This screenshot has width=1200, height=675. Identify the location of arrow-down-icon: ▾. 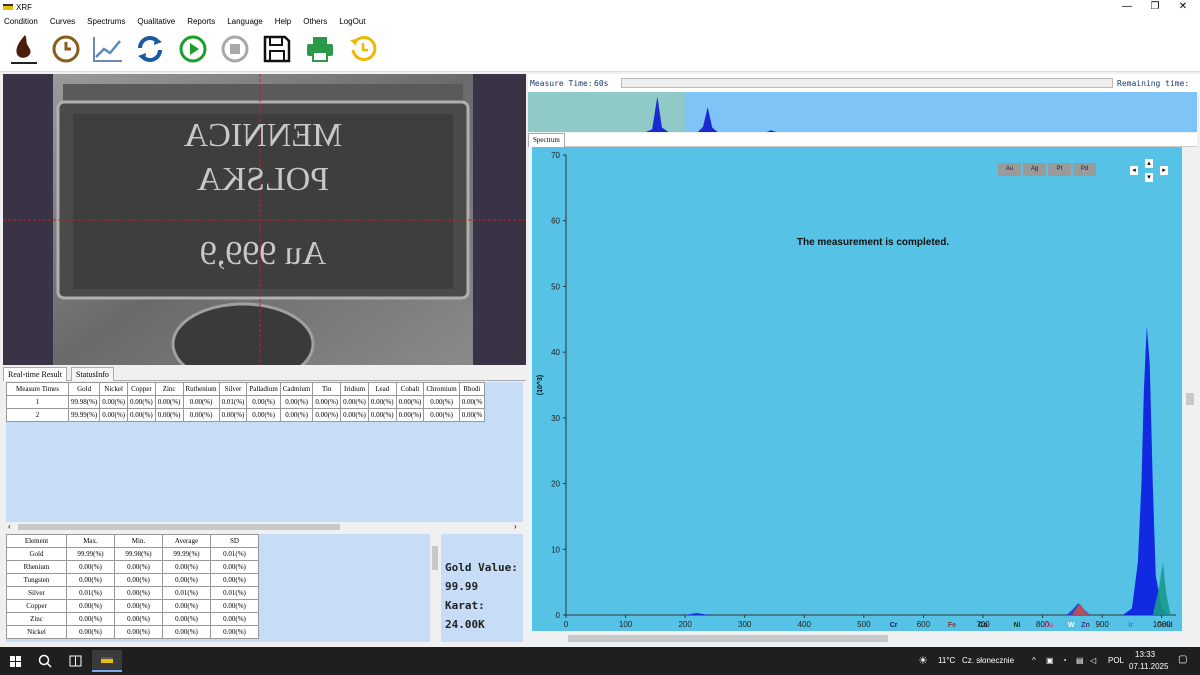
(1149, 177).